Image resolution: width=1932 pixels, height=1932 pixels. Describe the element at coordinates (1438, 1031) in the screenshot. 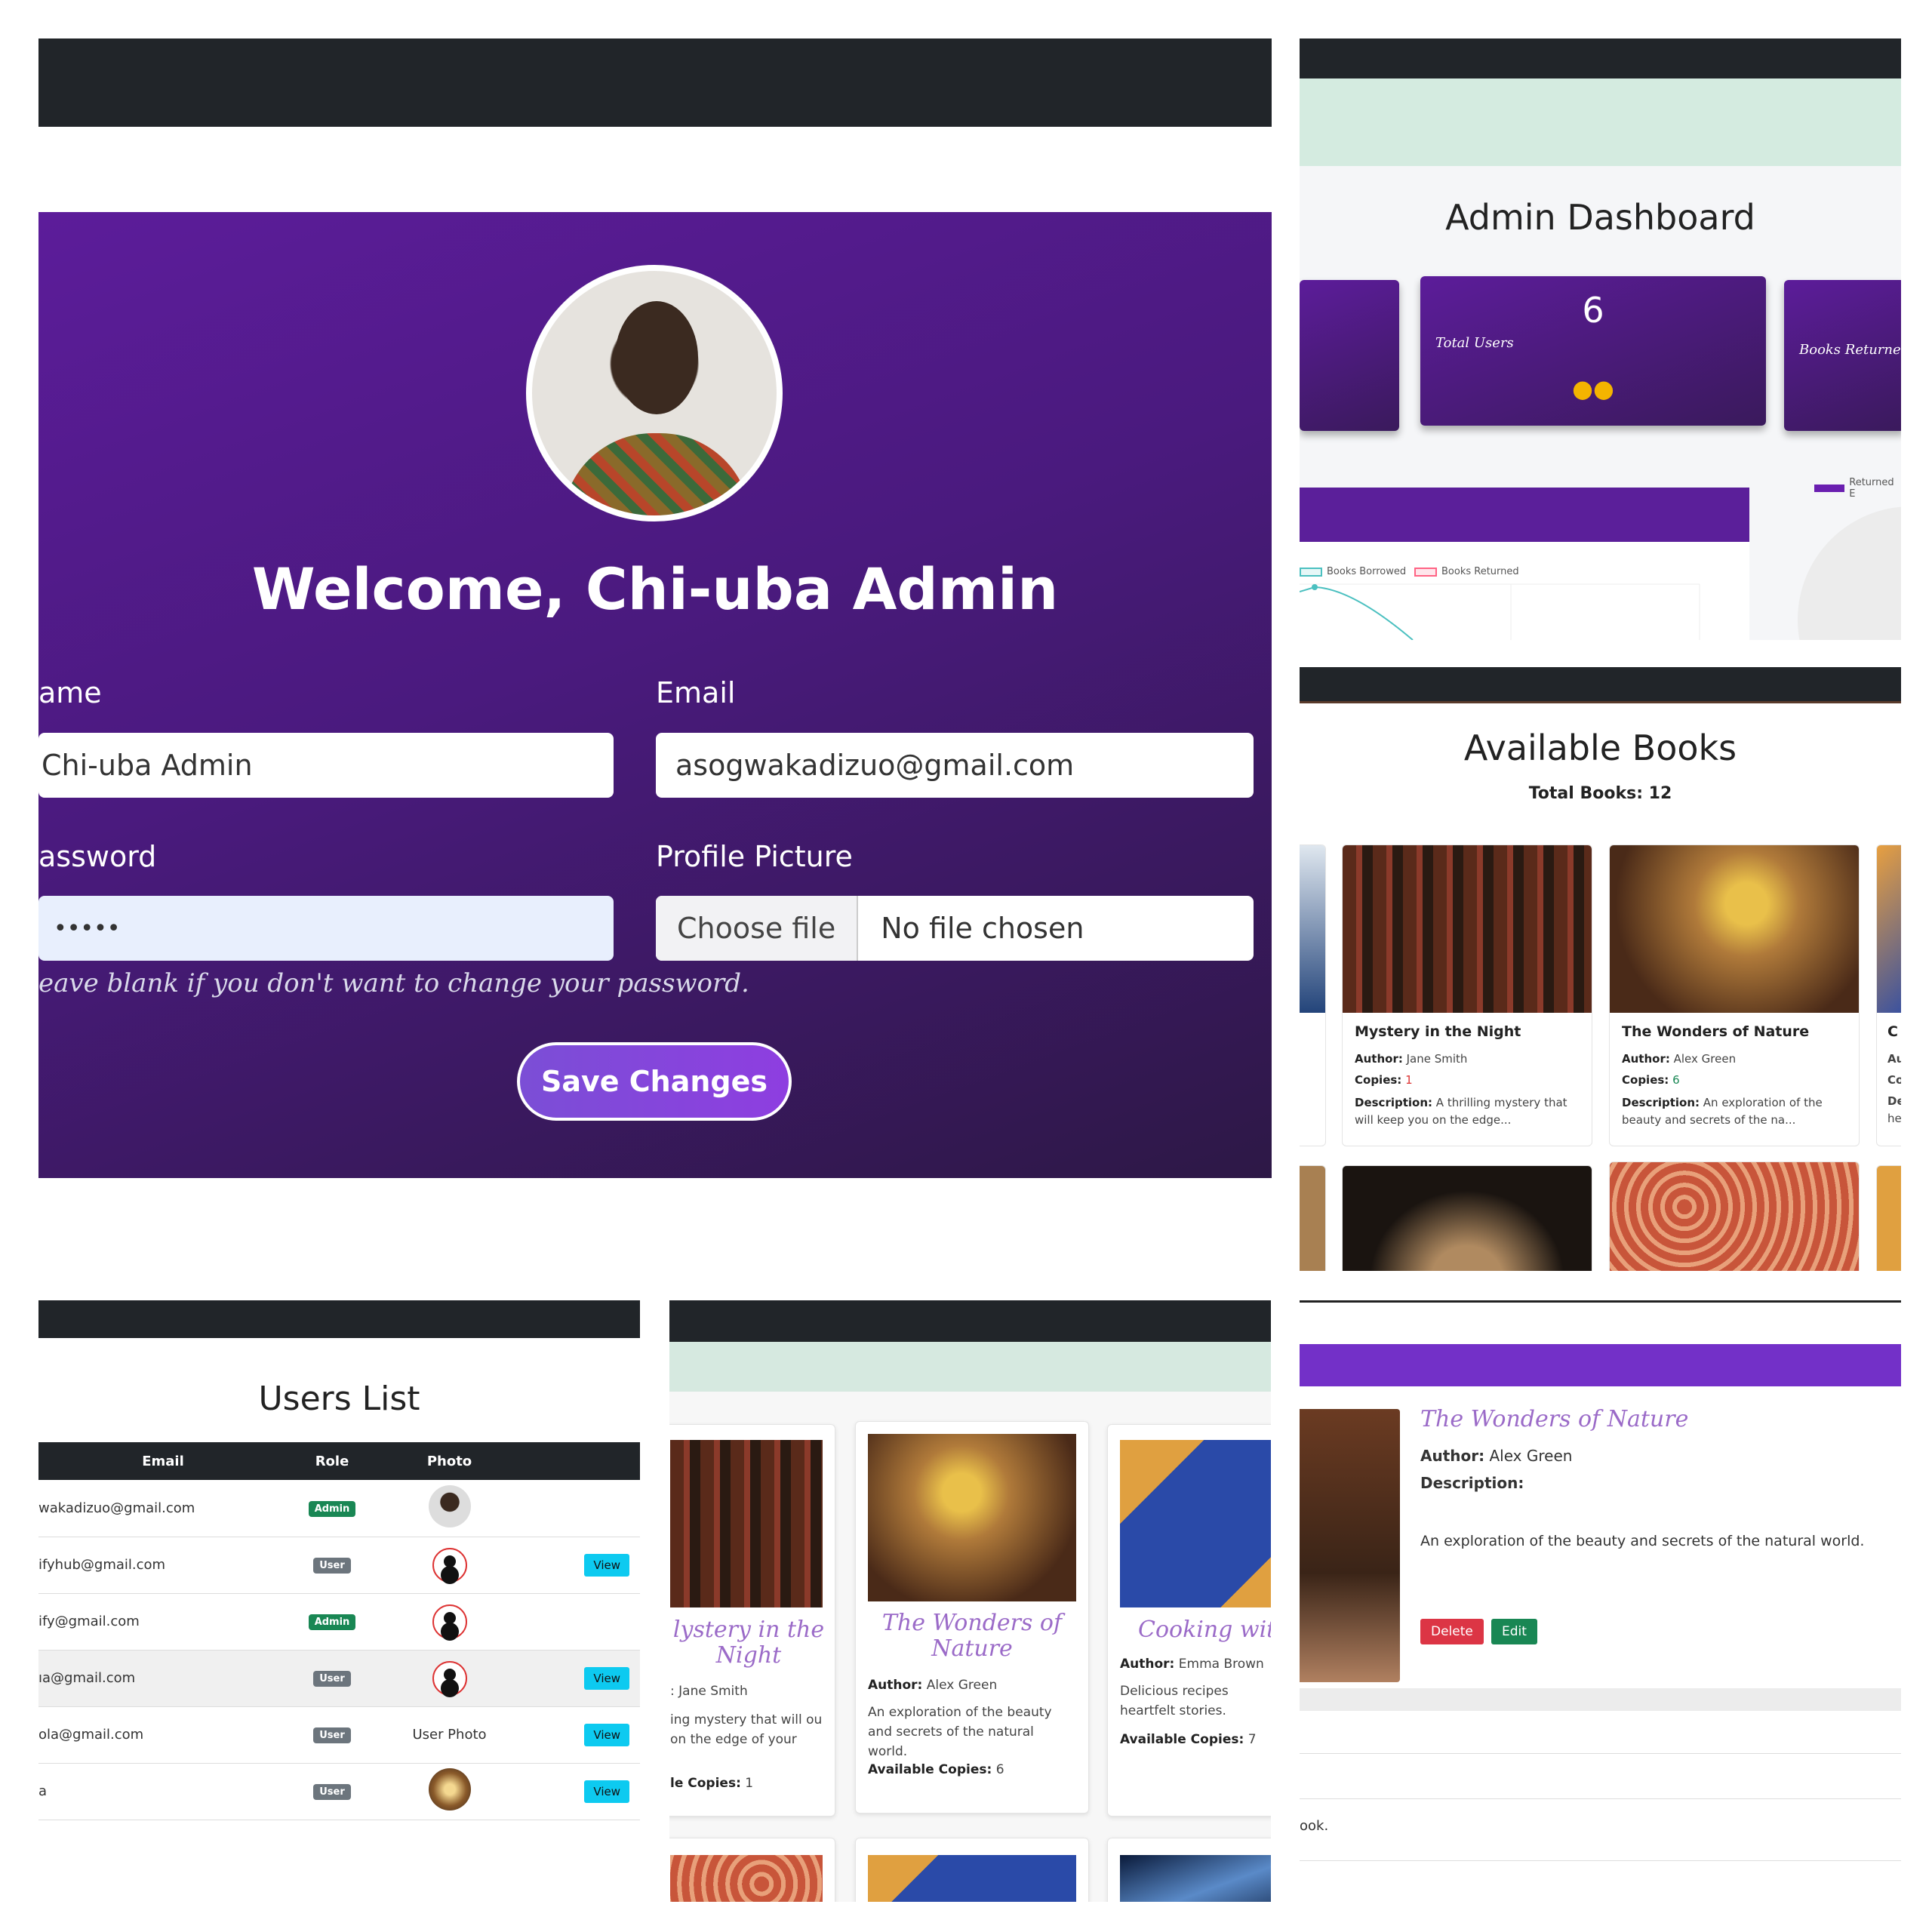

I see `book-title: Mystery in the Night` at that location.